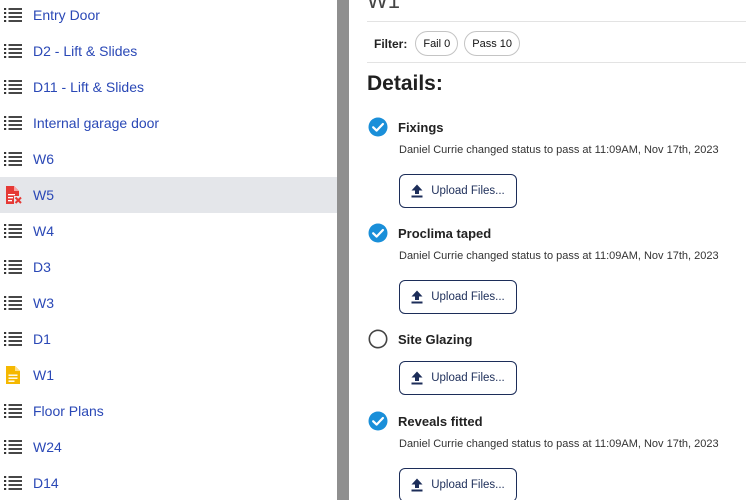 This screenshot has height=500, width=746. Describe the element at coordinates (343, 250) in the screenshot. I see `panel-divider` at that location.